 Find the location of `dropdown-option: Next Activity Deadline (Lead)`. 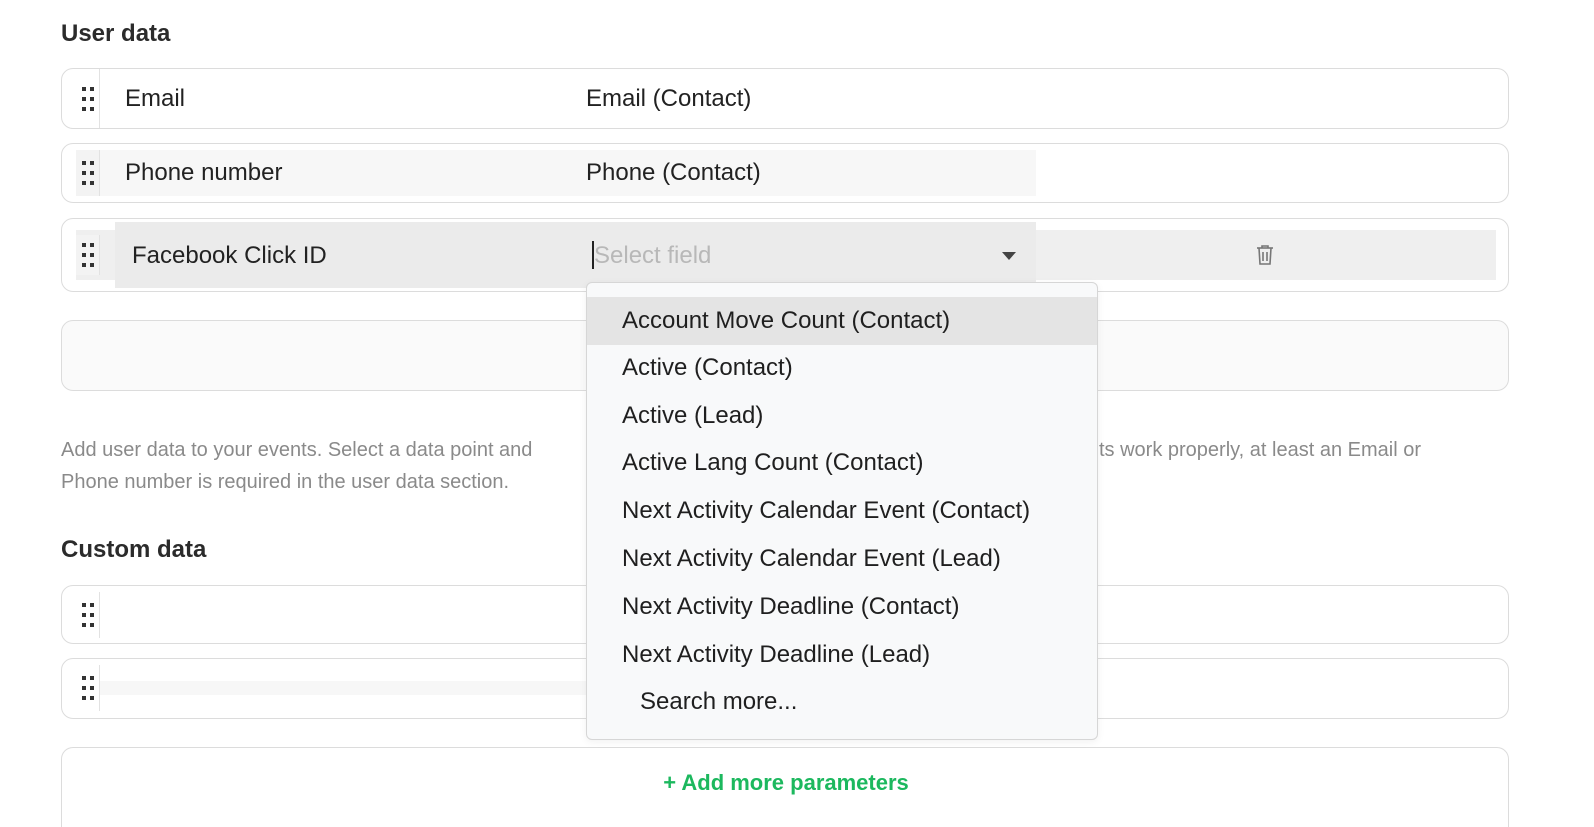

dropdown-option: Next Activity Deadline (Lead) is located at coordinates (842, 655).